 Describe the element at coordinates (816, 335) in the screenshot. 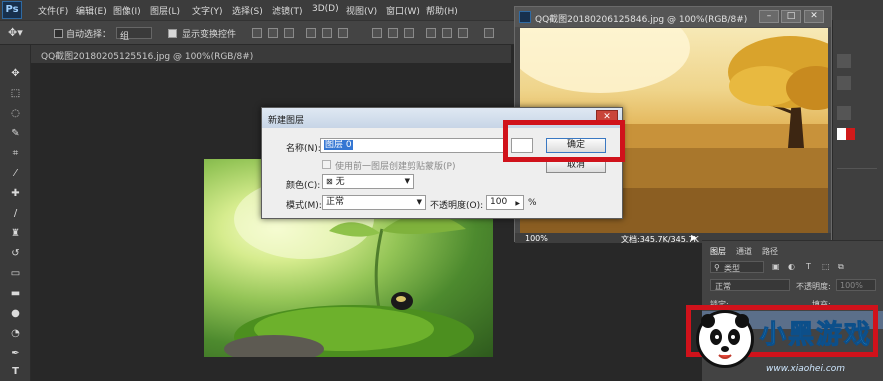

I see `watermark-brand: 小黑游戏` at that location.